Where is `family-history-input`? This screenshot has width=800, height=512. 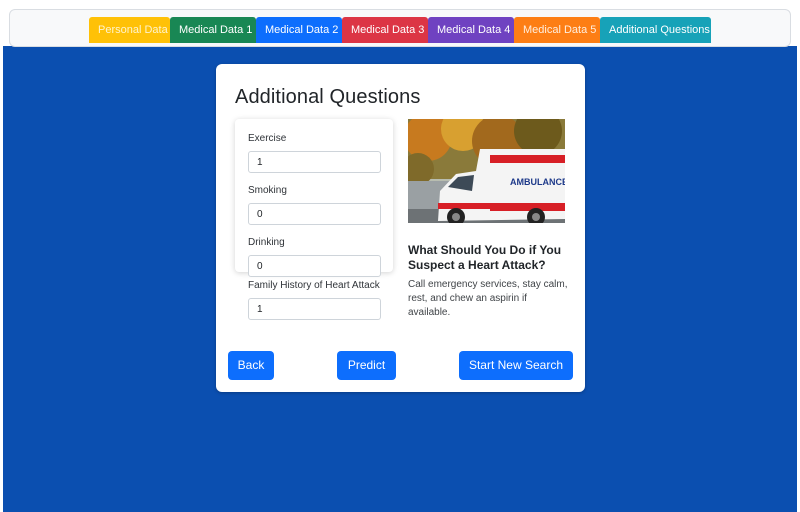 family-history-input is located at coordinates (314, 309).